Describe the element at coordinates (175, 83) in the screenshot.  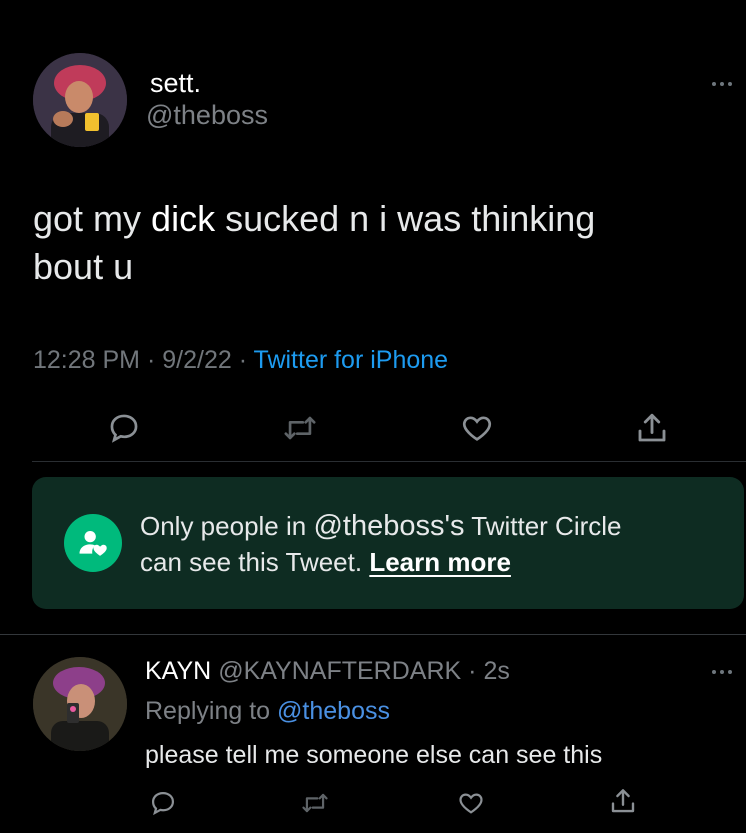
I see `display-name: sett.` at that location.